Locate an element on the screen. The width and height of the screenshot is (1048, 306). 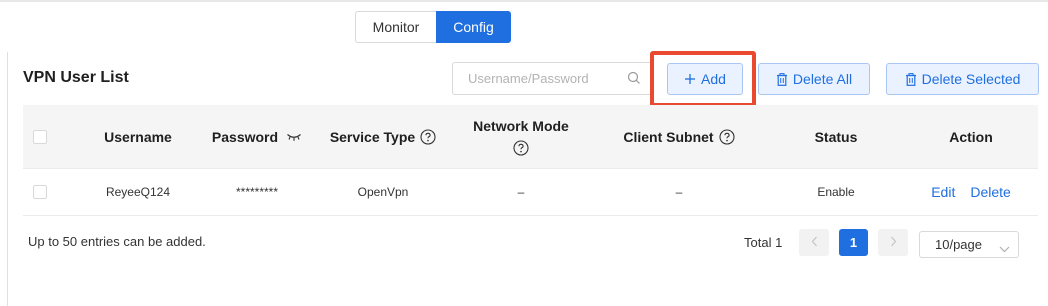
search-input is located at coordinates (538, 78).